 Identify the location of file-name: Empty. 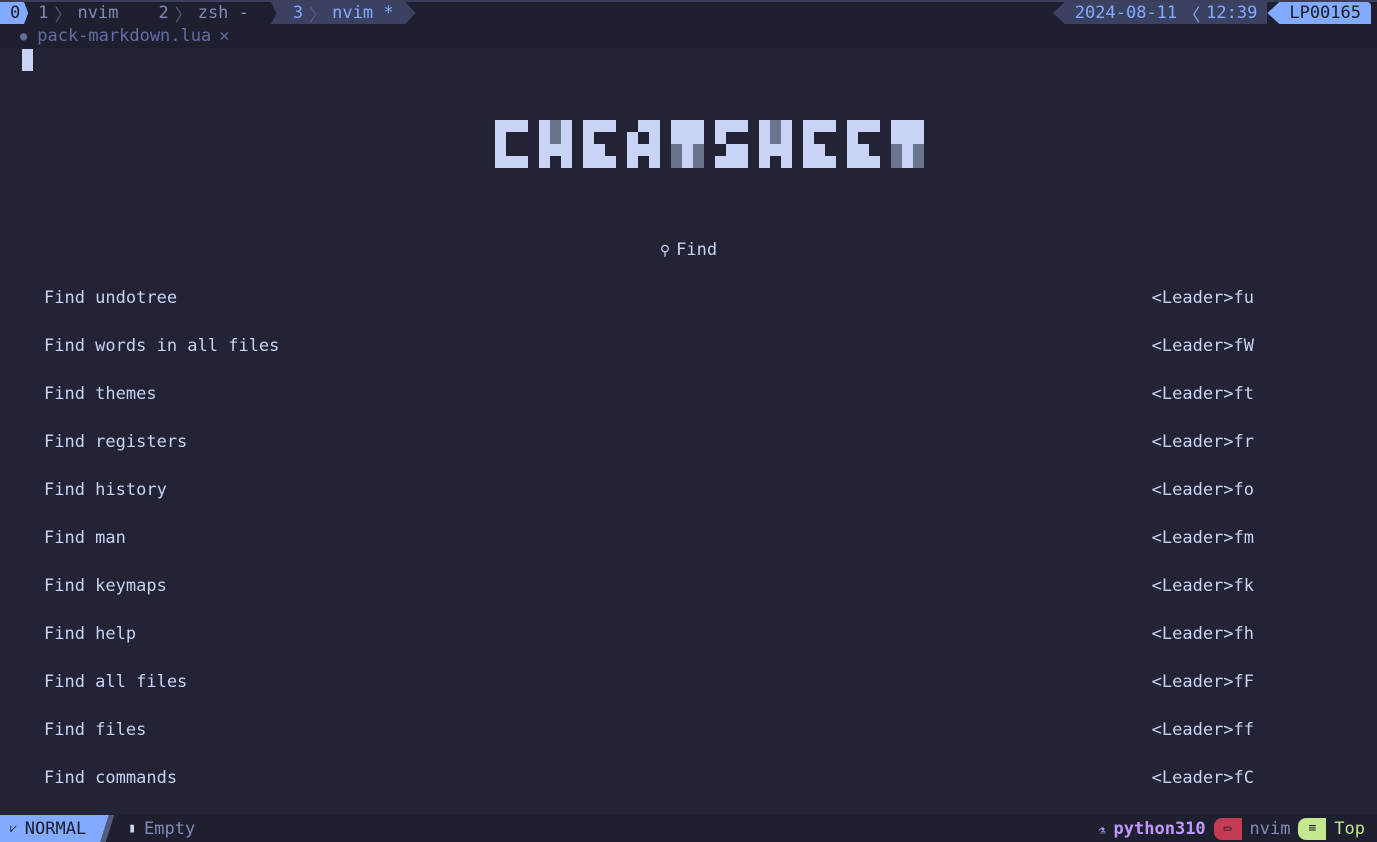
(170, 828).